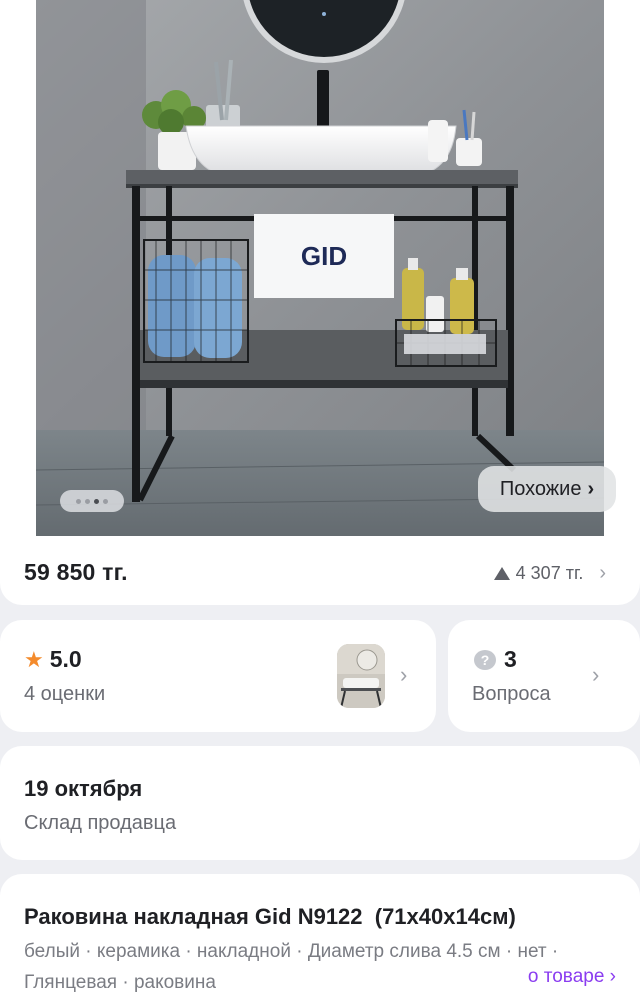  Describe the element at coordinates (83, 788) in the screenshot. I see `delivery-date: 19 октября` at that location.